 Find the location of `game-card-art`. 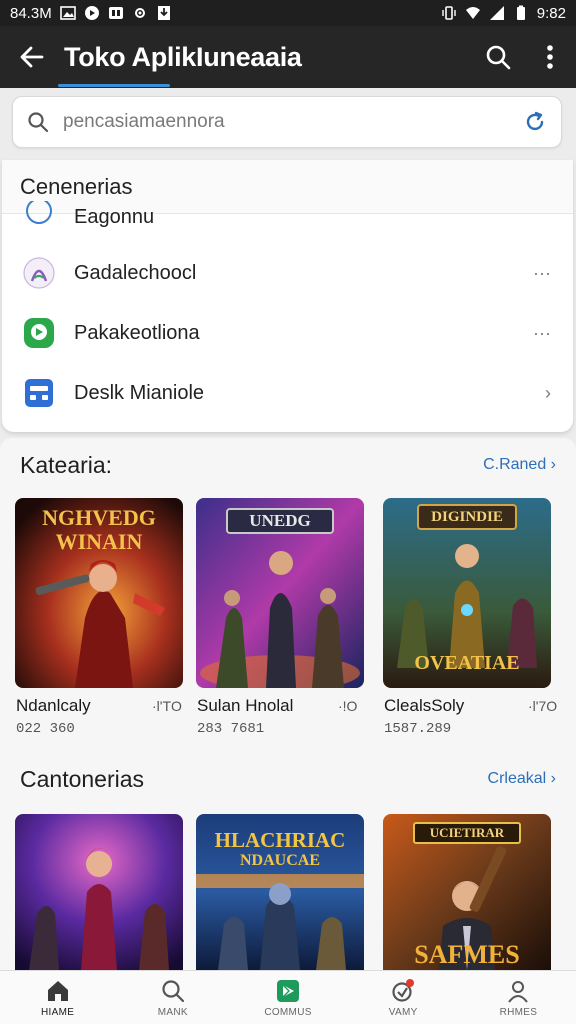

game-card-art is located at coordinates (99, 892).